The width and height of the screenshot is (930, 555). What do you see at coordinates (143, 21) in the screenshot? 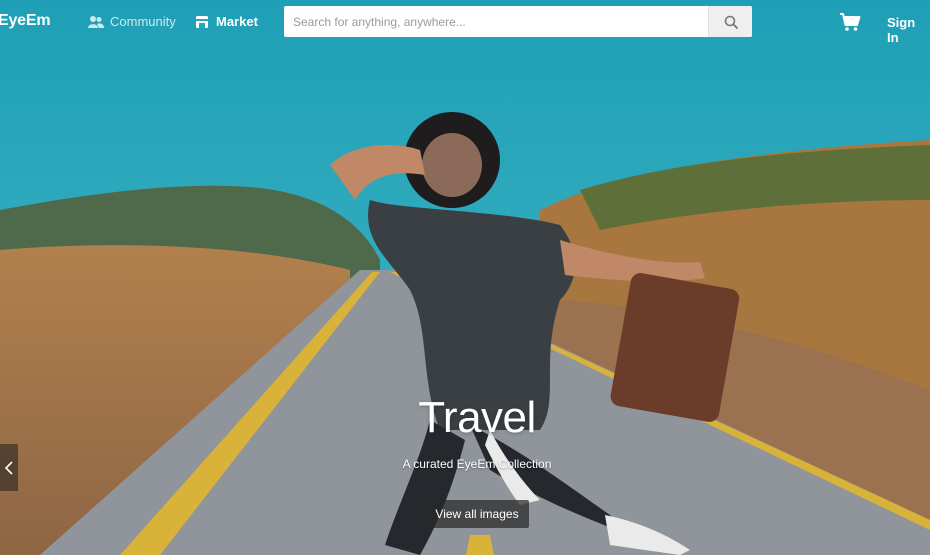
I see `nav-community-label: Community` at bounding box center [143, 21].